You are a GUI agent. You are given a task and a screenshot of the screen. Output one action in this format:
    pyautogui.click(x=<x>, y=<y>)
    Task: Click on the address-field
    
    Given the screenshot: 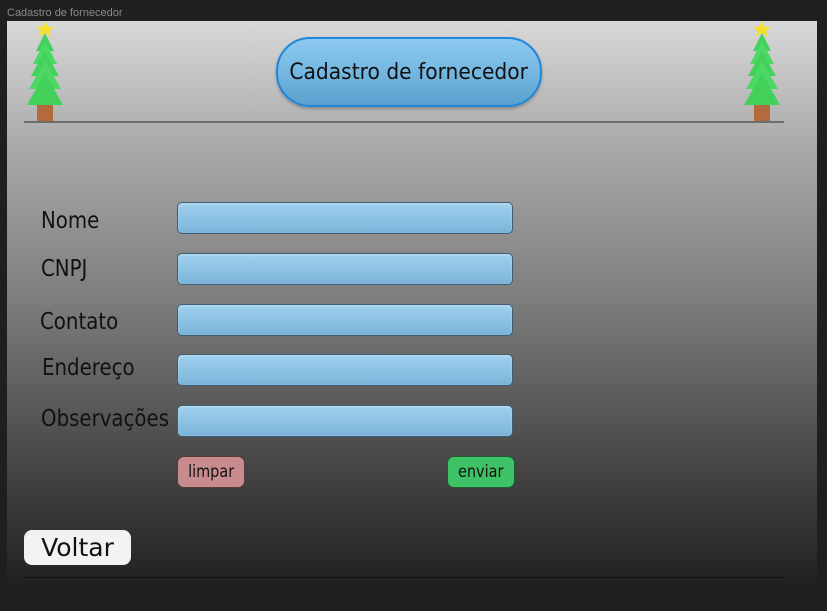 What is the action you would take?
    pyautogui.click(x=345, y=370)
    